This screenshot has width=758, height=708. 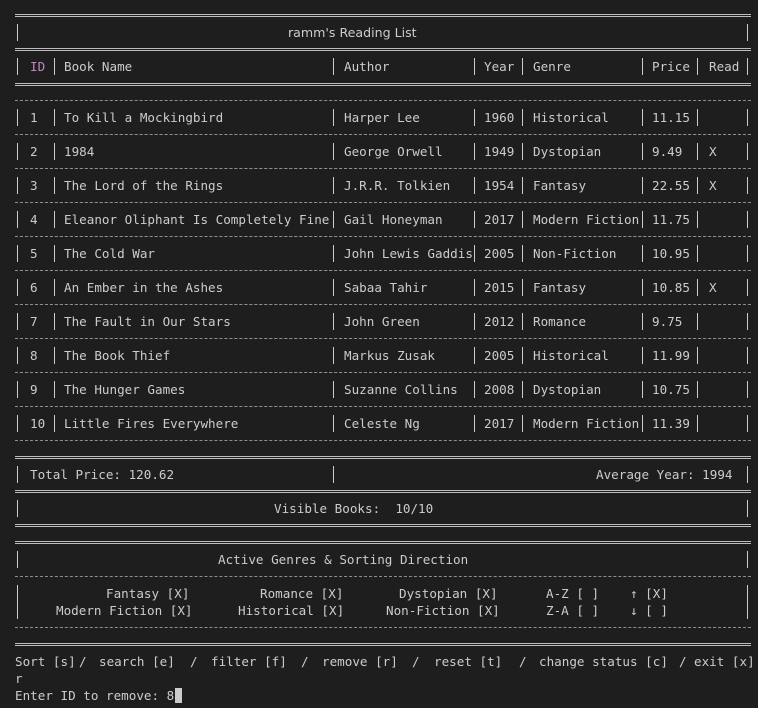 I want to click on column-header-genre: Genre, so click(x=552, y=66).